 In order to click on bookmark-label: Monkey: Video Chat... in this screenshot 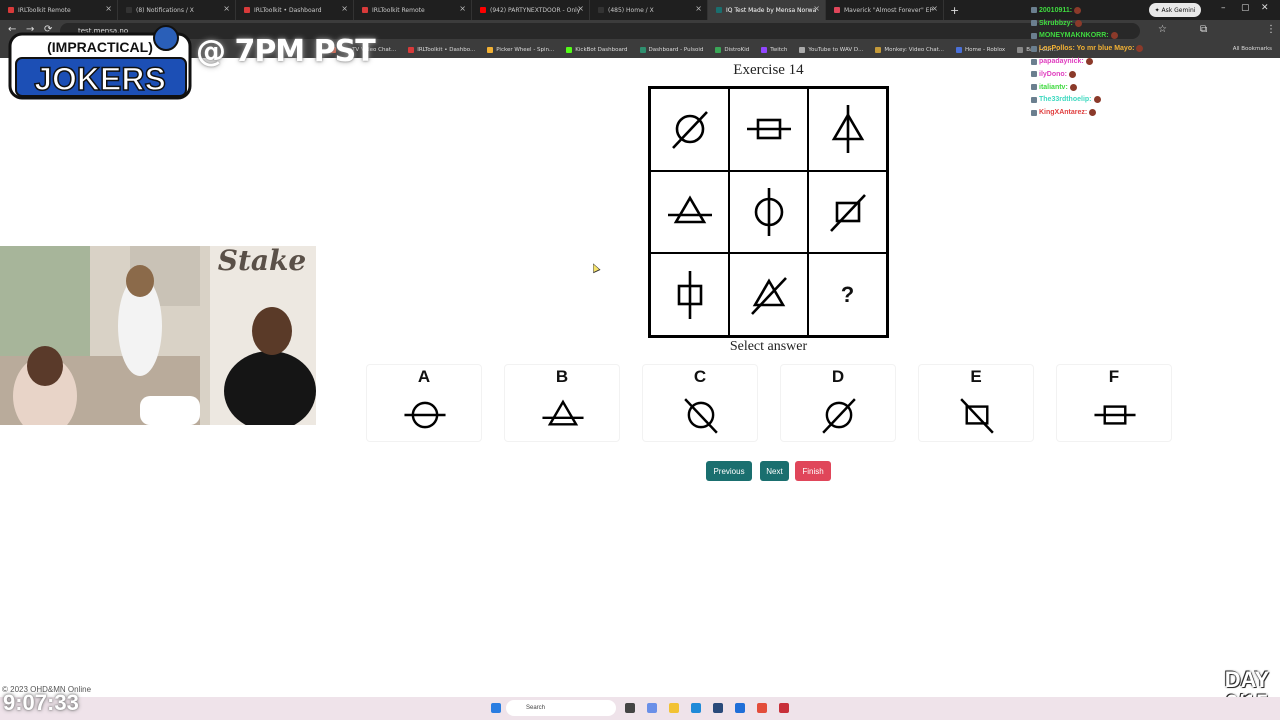, I will do `click(914, 50)`.